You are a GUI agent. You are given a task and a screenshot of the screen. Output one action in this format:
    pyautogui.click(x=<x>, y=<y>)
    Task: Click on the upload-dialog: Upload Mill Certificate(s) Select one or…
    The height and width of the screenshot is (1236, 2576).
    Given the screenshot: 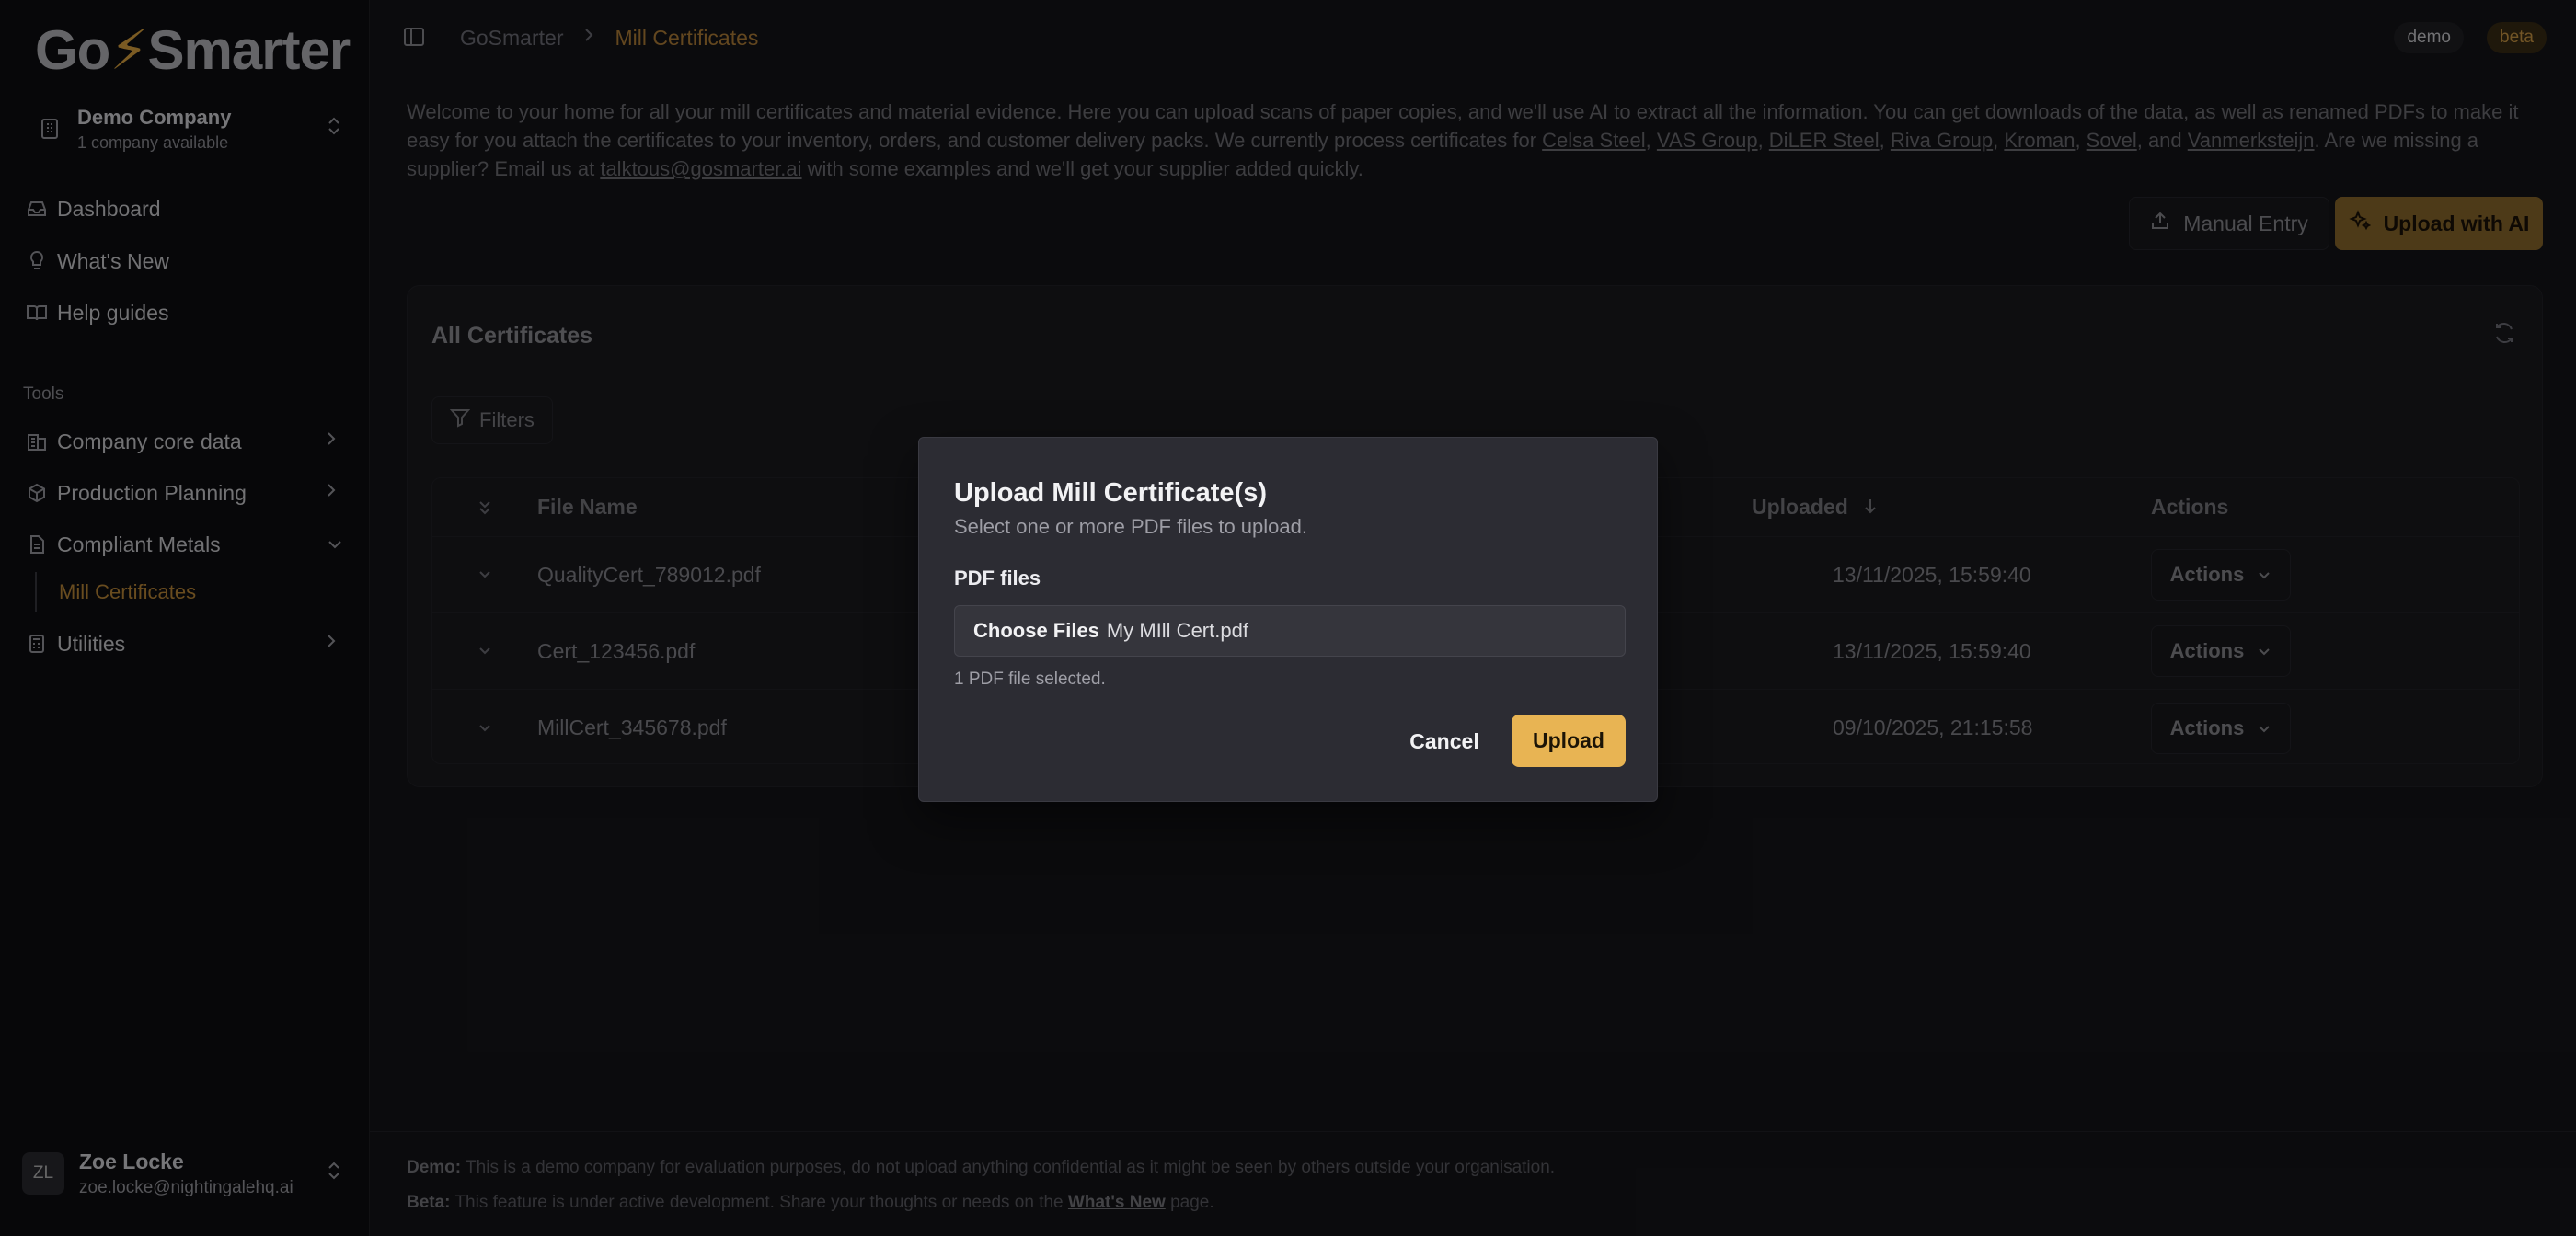 What is the action you would take?
    pyautogui.click(x=1288, y=619)
    